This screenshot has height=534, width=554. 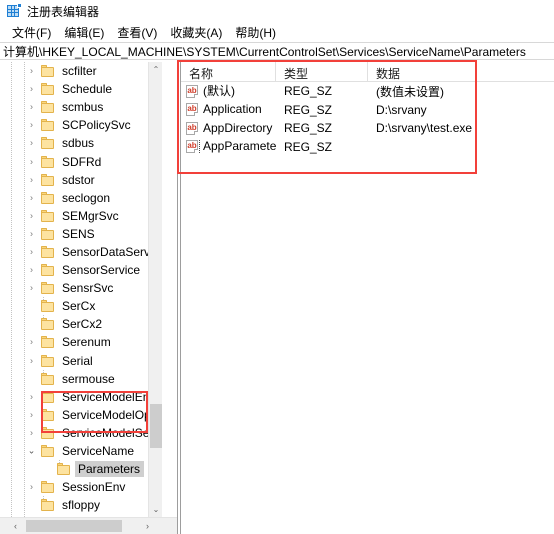 I want to click on tree-item-sens: › SENS, so click(x=81, y=234).